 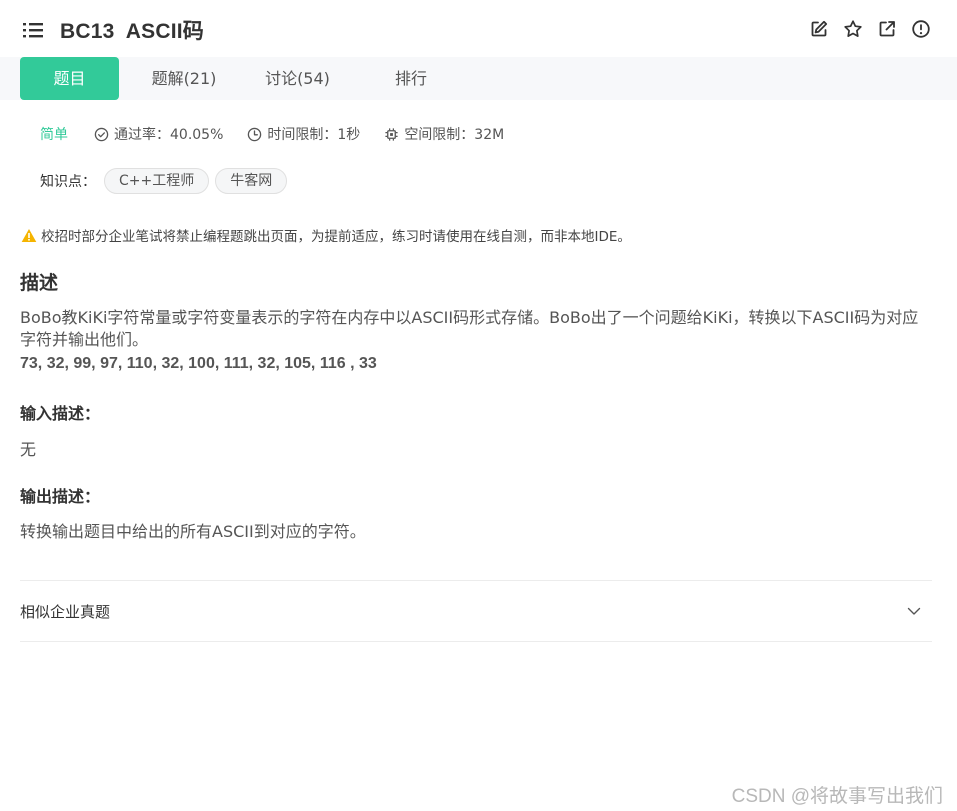 I want to click on time-limit: 时间限制：1秒, so click(x=303, y=134).